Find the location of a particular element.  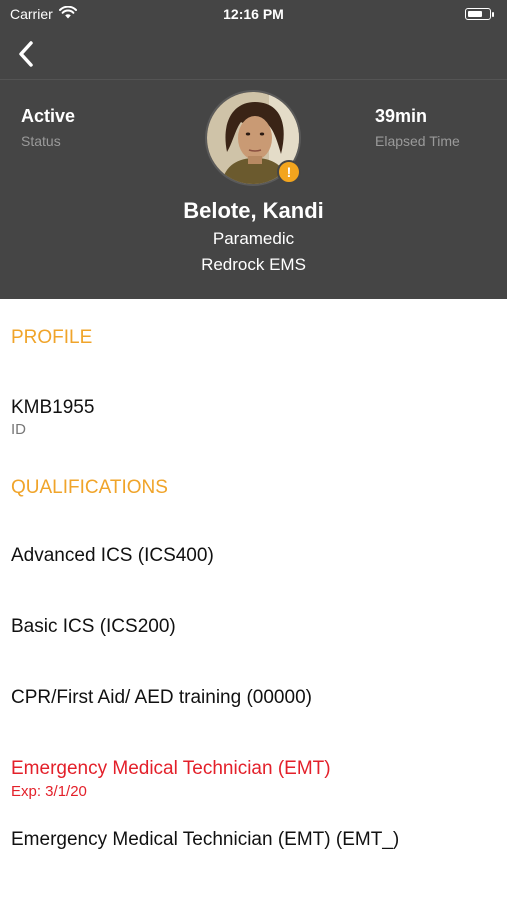

qualification-item: Advanced ICS (ICS400) is located at coordinates (112, 556).